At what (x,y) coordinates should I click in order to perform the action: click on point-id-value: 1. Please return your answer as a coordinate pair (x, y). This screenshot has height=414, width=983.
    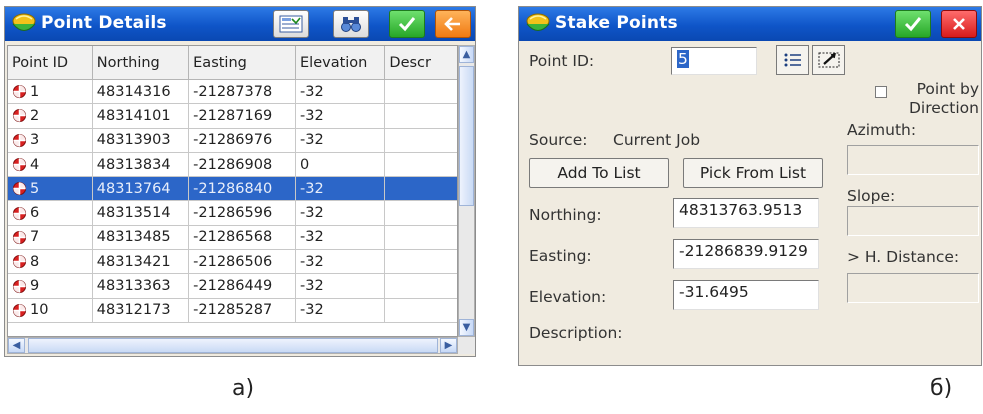
    Looking at the image, I should click on (35, 91).